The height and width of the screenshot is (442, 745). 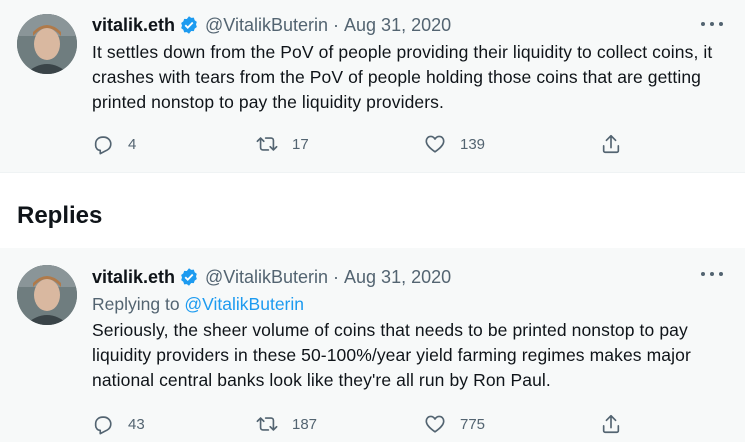 I want to click on replies-heading: Replies, so click(x=60, y=215).